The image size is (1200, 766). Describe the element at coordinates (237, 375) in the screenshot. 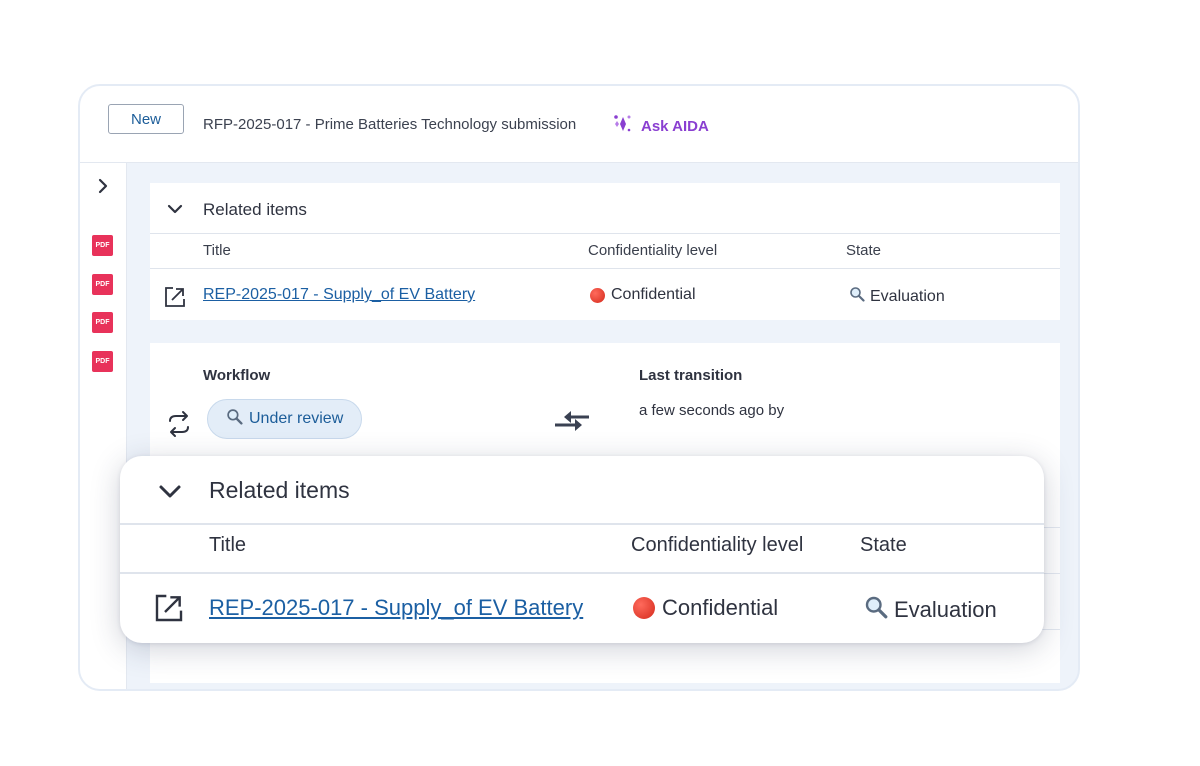

I see `workflow-label: Workflow` at that location.